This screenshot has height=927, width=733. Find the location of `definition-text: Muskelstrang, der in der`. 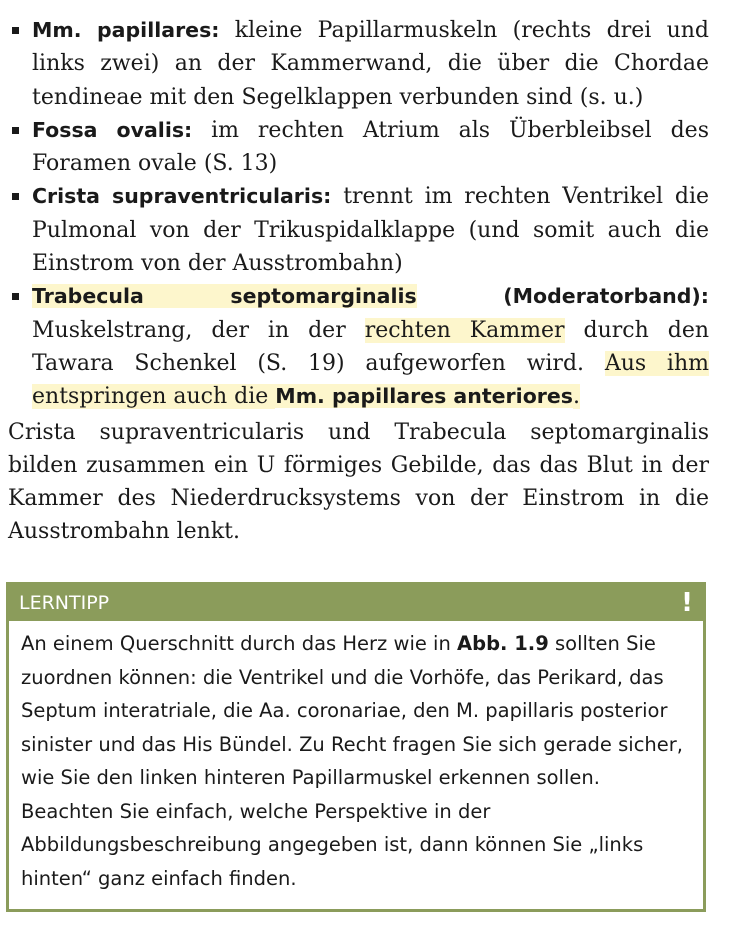

definition-text: Muskelstrang, der in der is located at coordinates (198, 330).